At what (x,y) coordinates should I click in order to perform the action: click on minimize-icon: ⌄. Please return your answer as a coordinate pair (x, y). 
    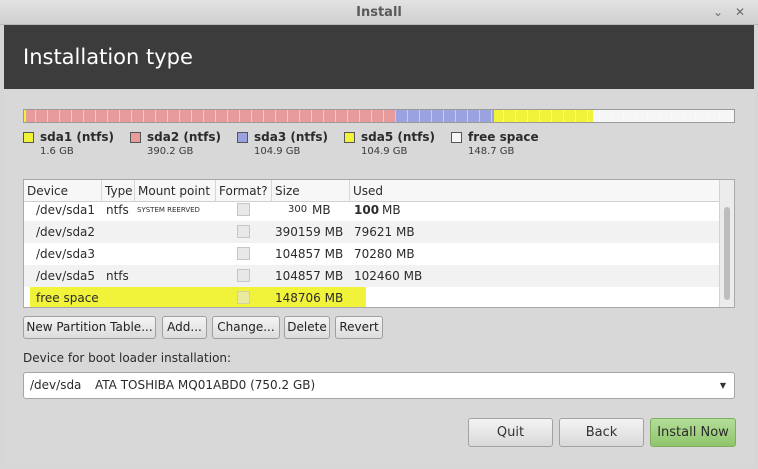
    Looking at the image, I should click on (718, 12).